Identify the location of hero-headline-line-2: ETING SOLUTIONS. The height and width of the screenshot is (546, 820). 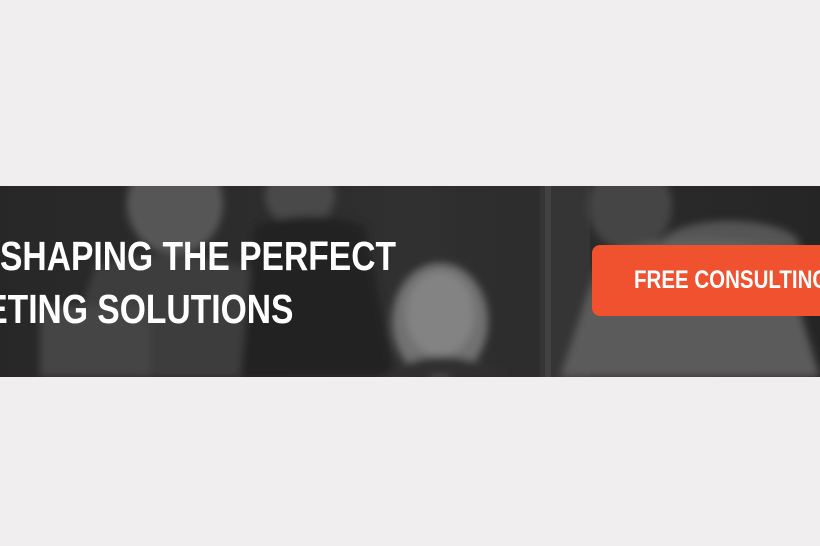
(147, 309).